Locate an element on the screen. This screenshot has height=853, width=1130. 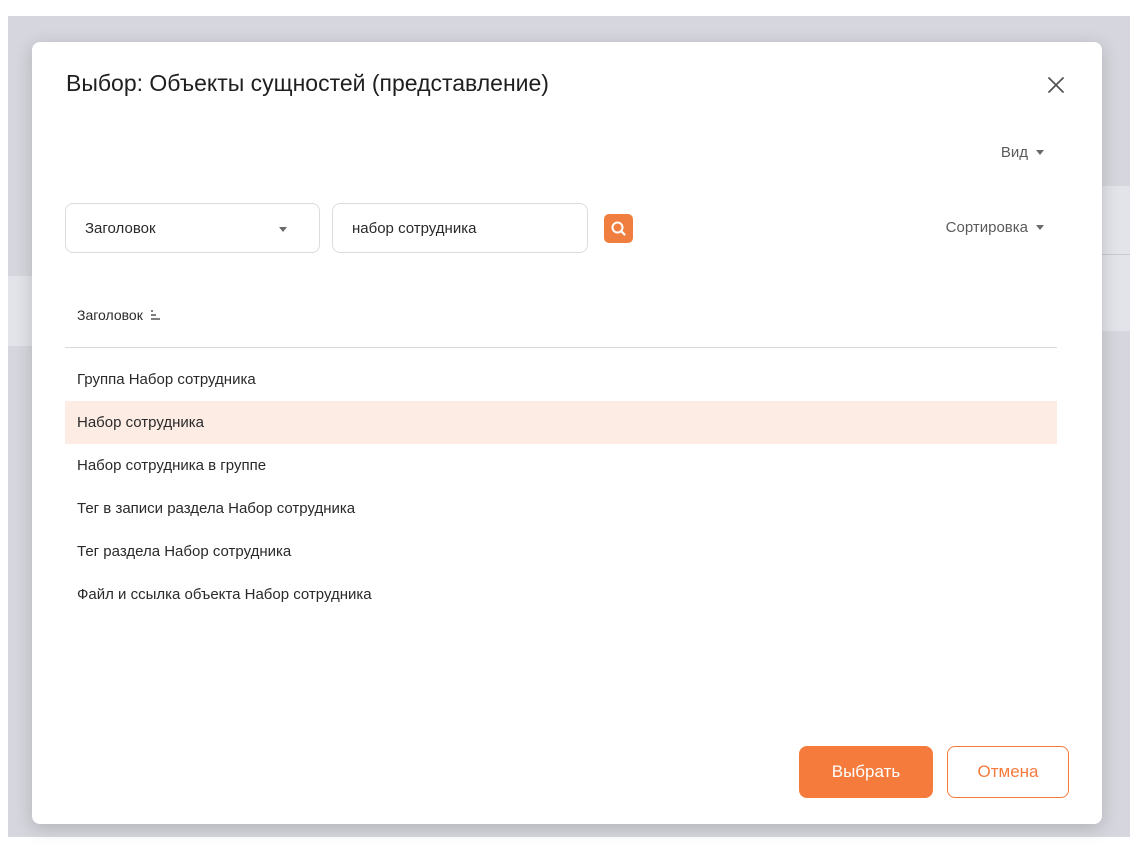
list-item: Тег раздела Набор сотрудника is located at coordinates (561, 551).